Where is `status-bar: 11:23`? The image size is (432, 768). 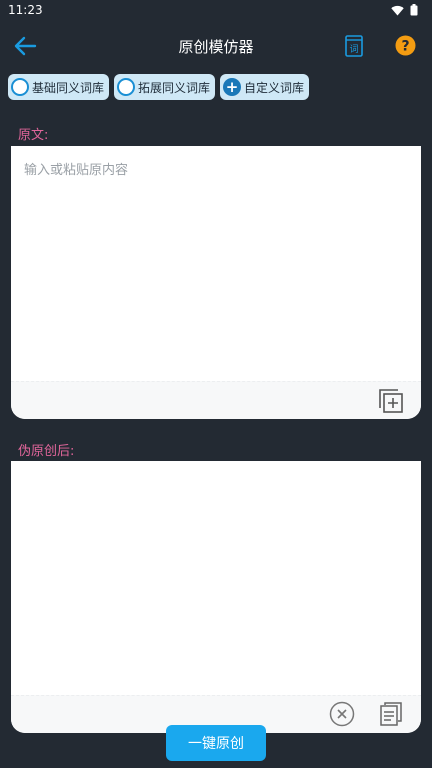
status-bar: 11:23 is located at coordinates (216, 10).